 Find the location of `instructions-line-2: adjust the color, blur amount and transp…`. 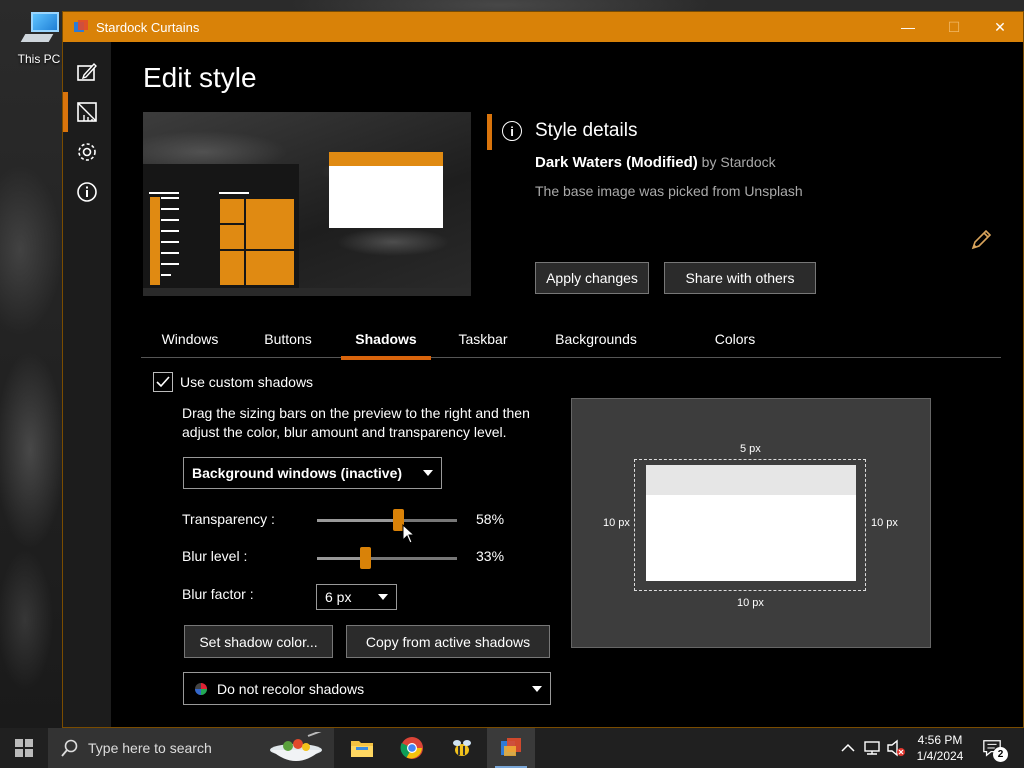

instructions-line-2: adjust the color, blur amount and transp… is located at coordinates (344, 432).